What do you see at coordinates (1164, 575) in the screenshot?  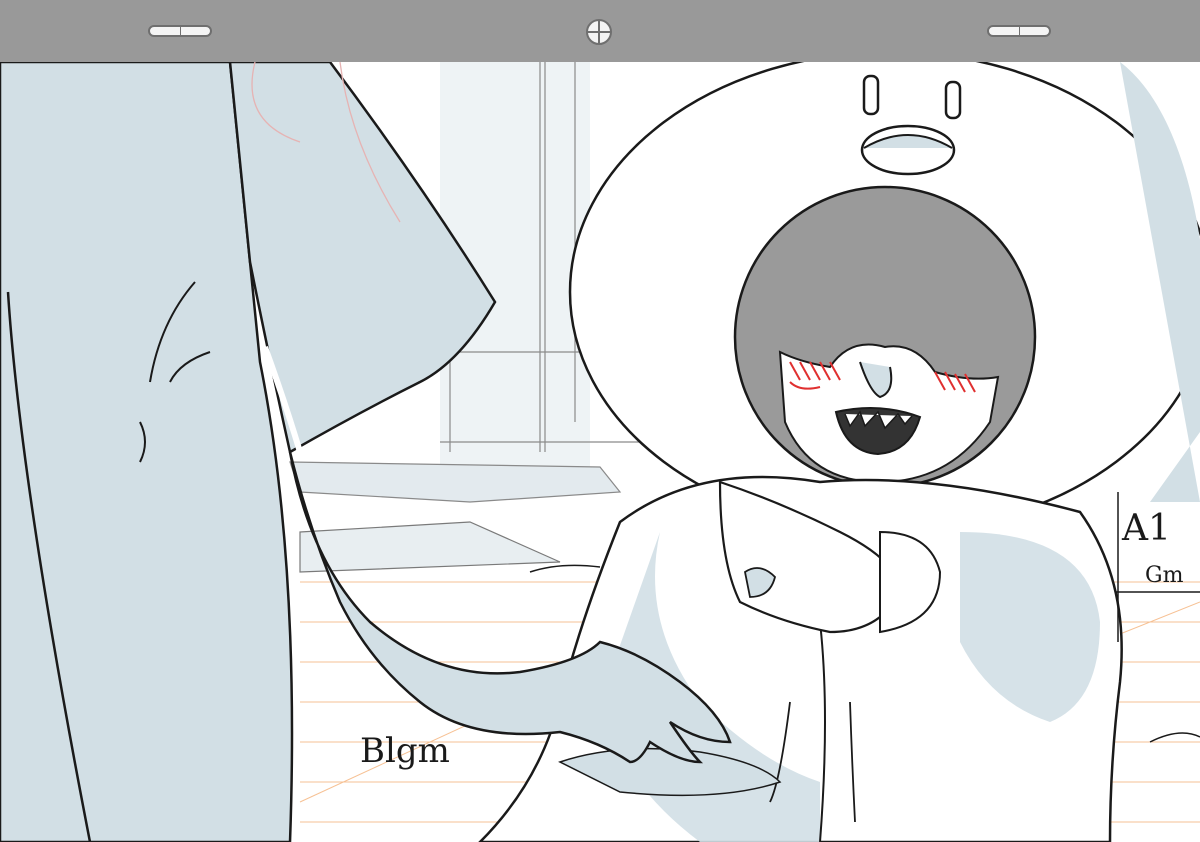 I see `annotation-layer-a-sub: Gm` at bounding box center [1164, 575].